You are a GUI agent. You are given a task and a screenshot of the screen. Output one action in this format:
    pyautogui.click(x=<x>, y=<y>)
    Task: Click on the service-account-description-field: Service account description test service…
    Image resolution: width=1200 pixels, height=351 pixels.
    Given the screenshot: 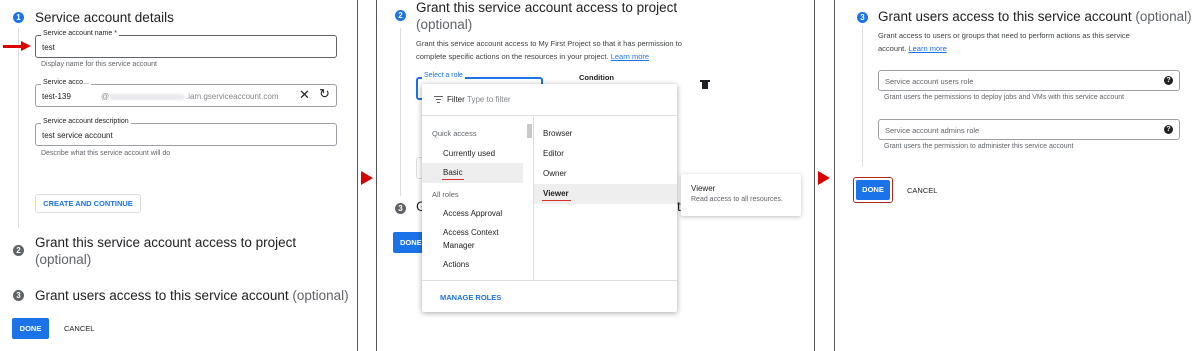 What is the action you would take?
    pyautogui.click(x=186, y=132)
    